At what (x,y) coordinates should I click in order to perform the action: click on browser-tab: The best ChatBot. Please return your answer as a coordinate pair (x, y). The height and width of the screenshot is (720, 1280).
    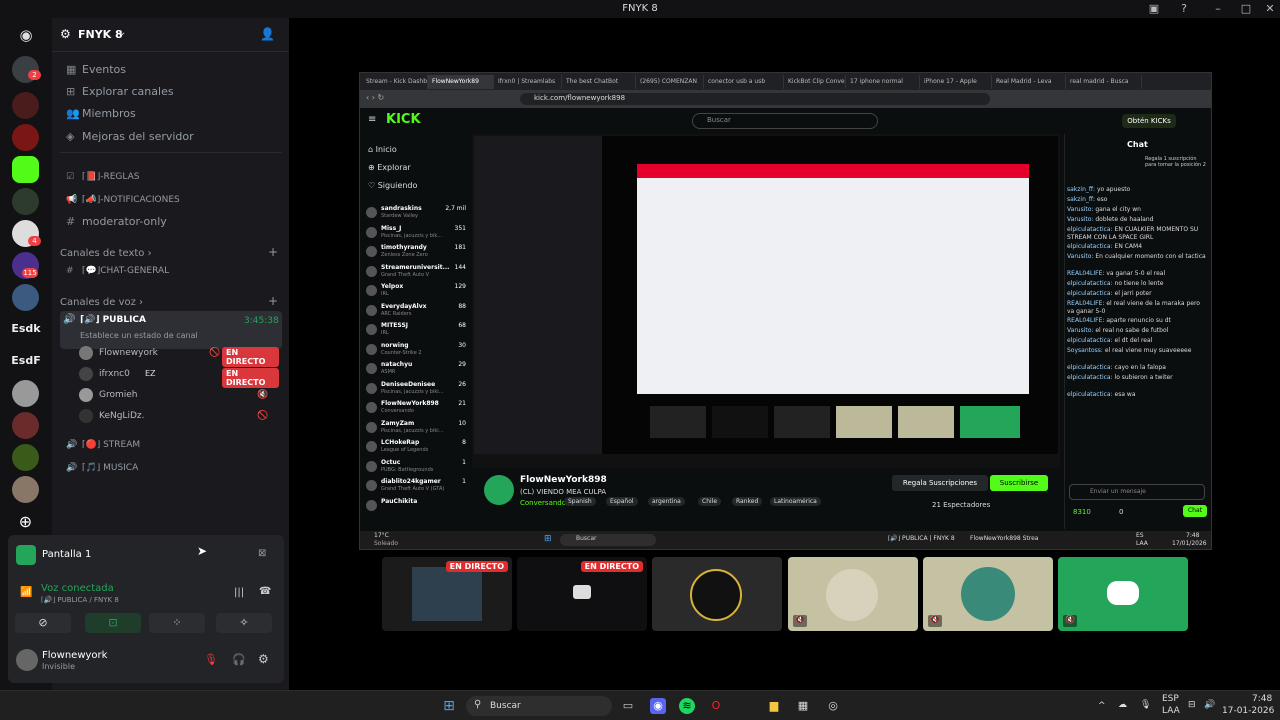
    Looking at the image, I should click on (599, 82).